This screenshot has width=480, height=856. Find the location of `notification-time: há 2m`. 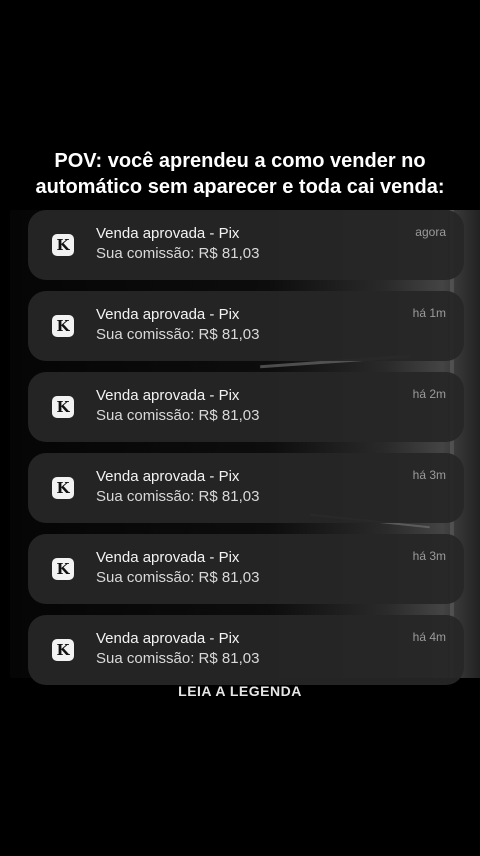

notification-time: há 2m is located at coordinates (429, 394).